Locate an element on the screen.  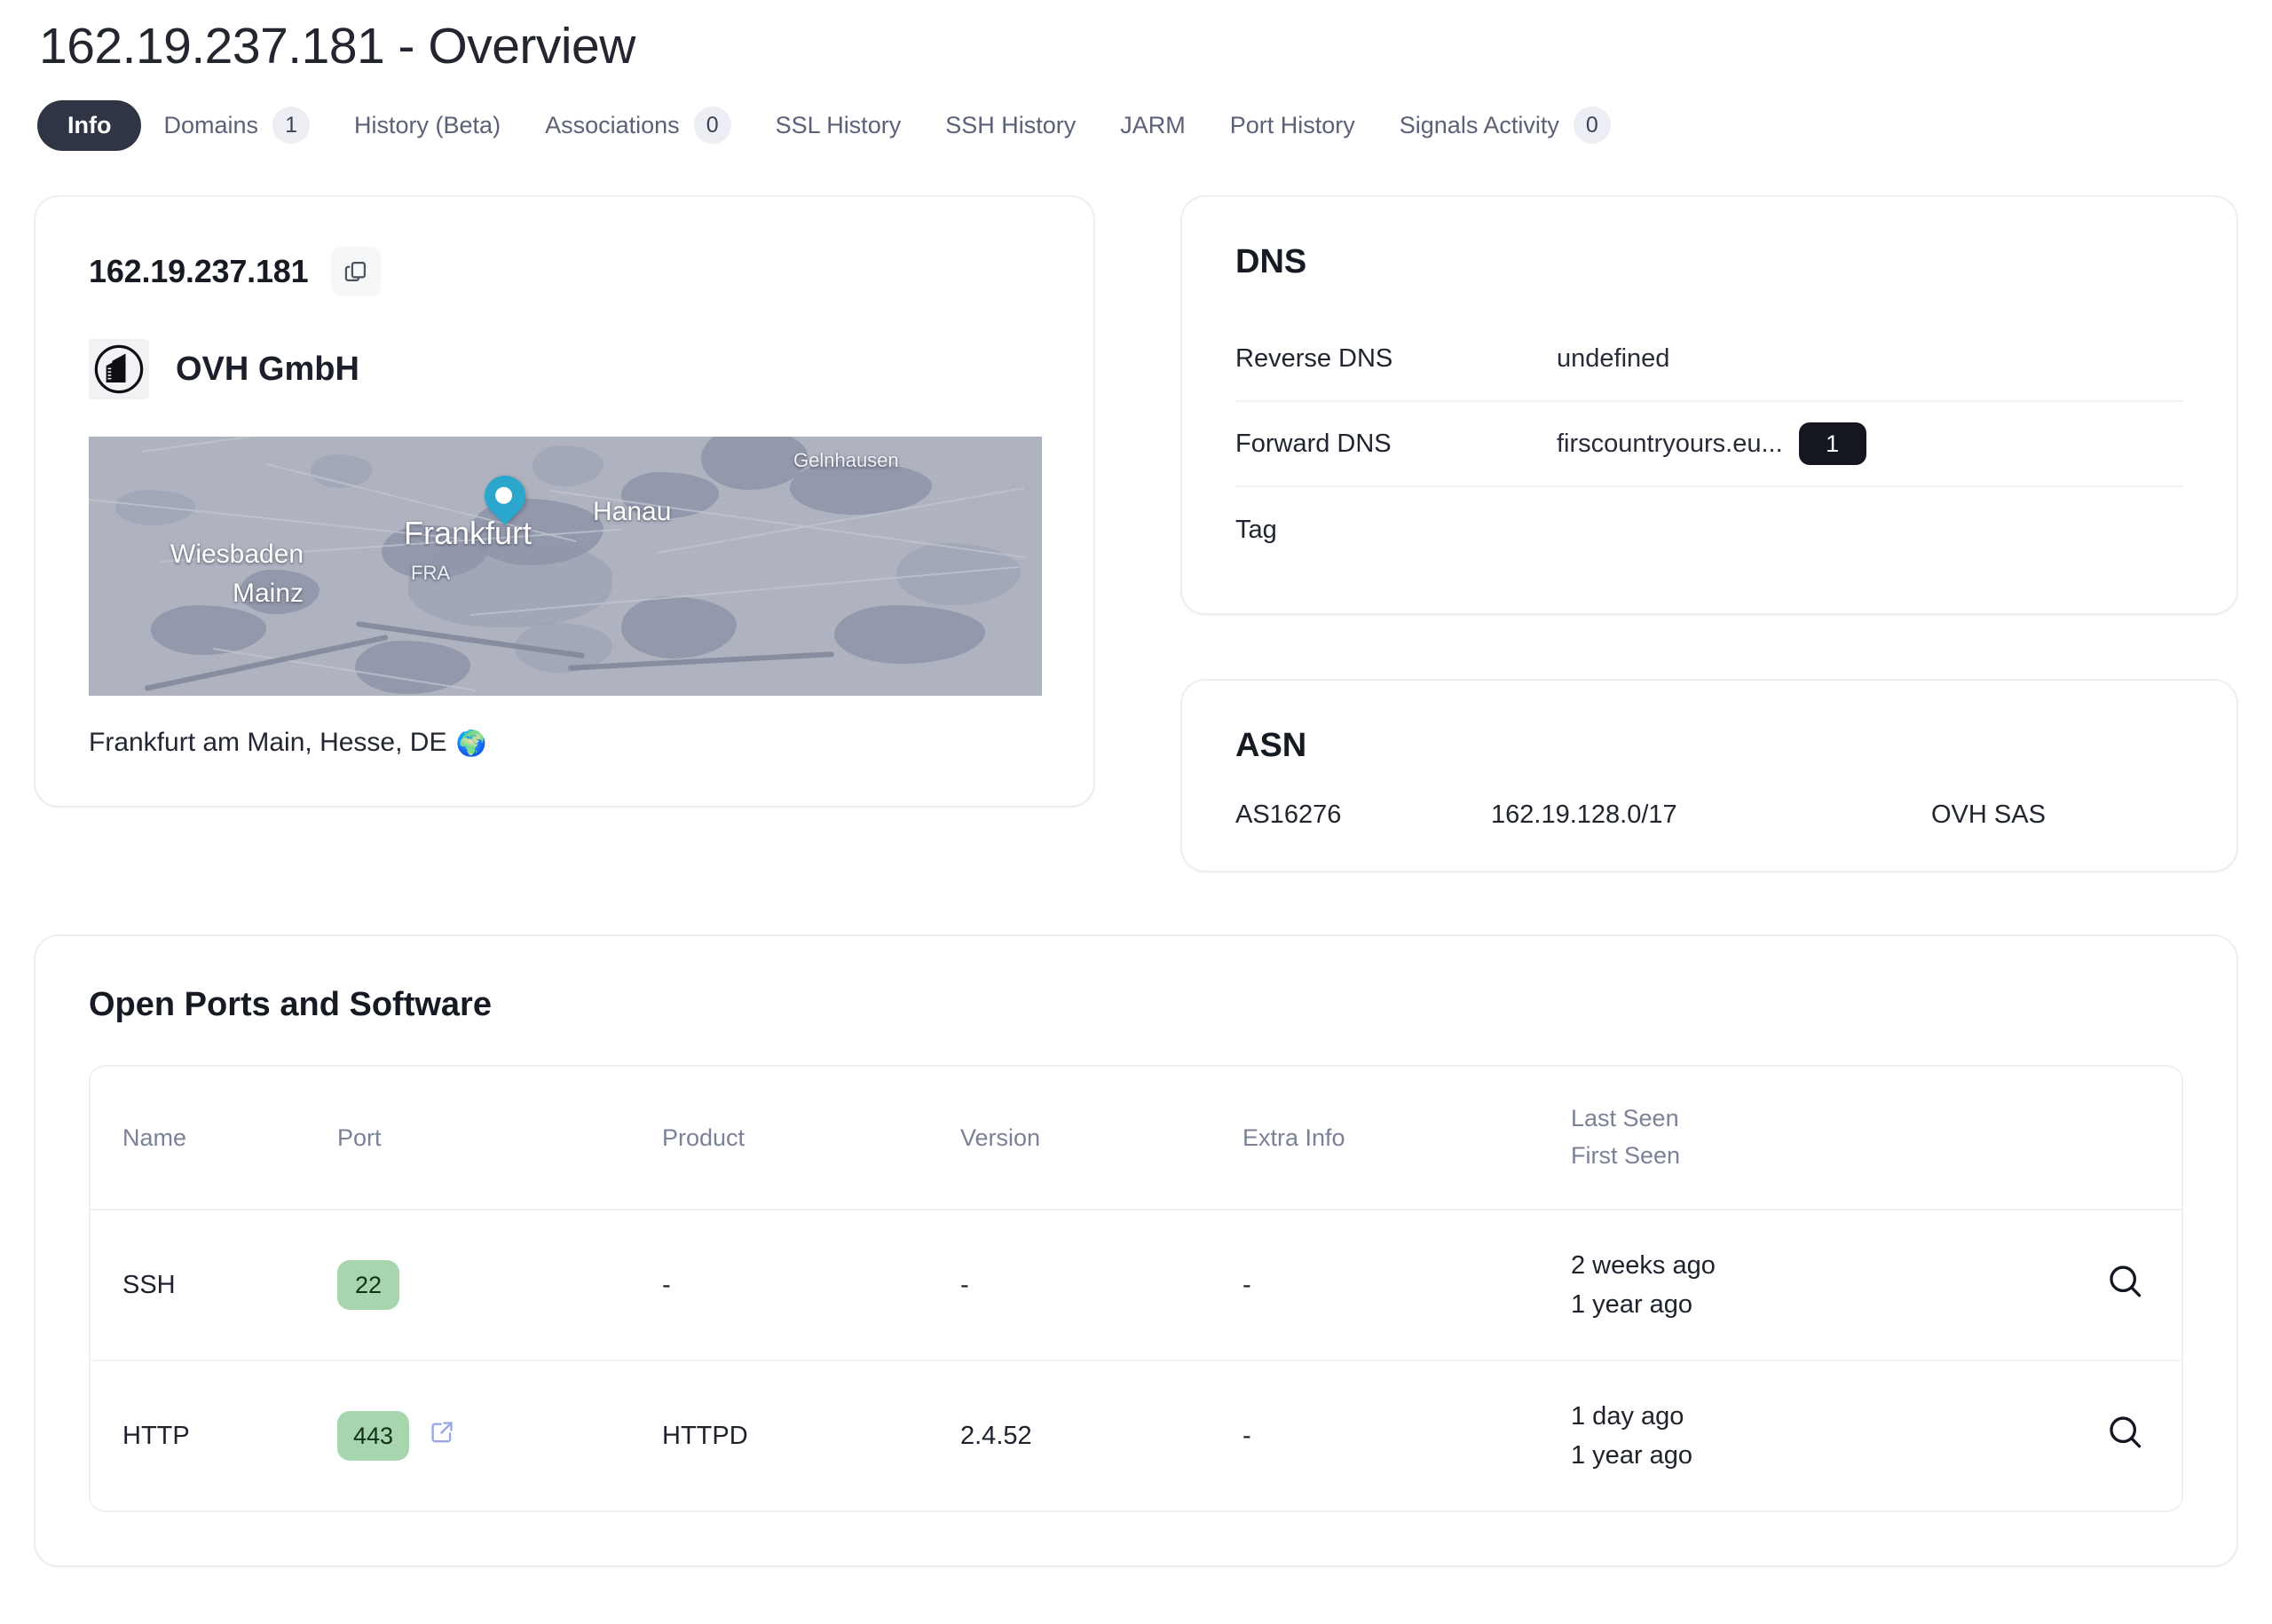
tab-label: SSH History is located at coordinates (1011, 125).